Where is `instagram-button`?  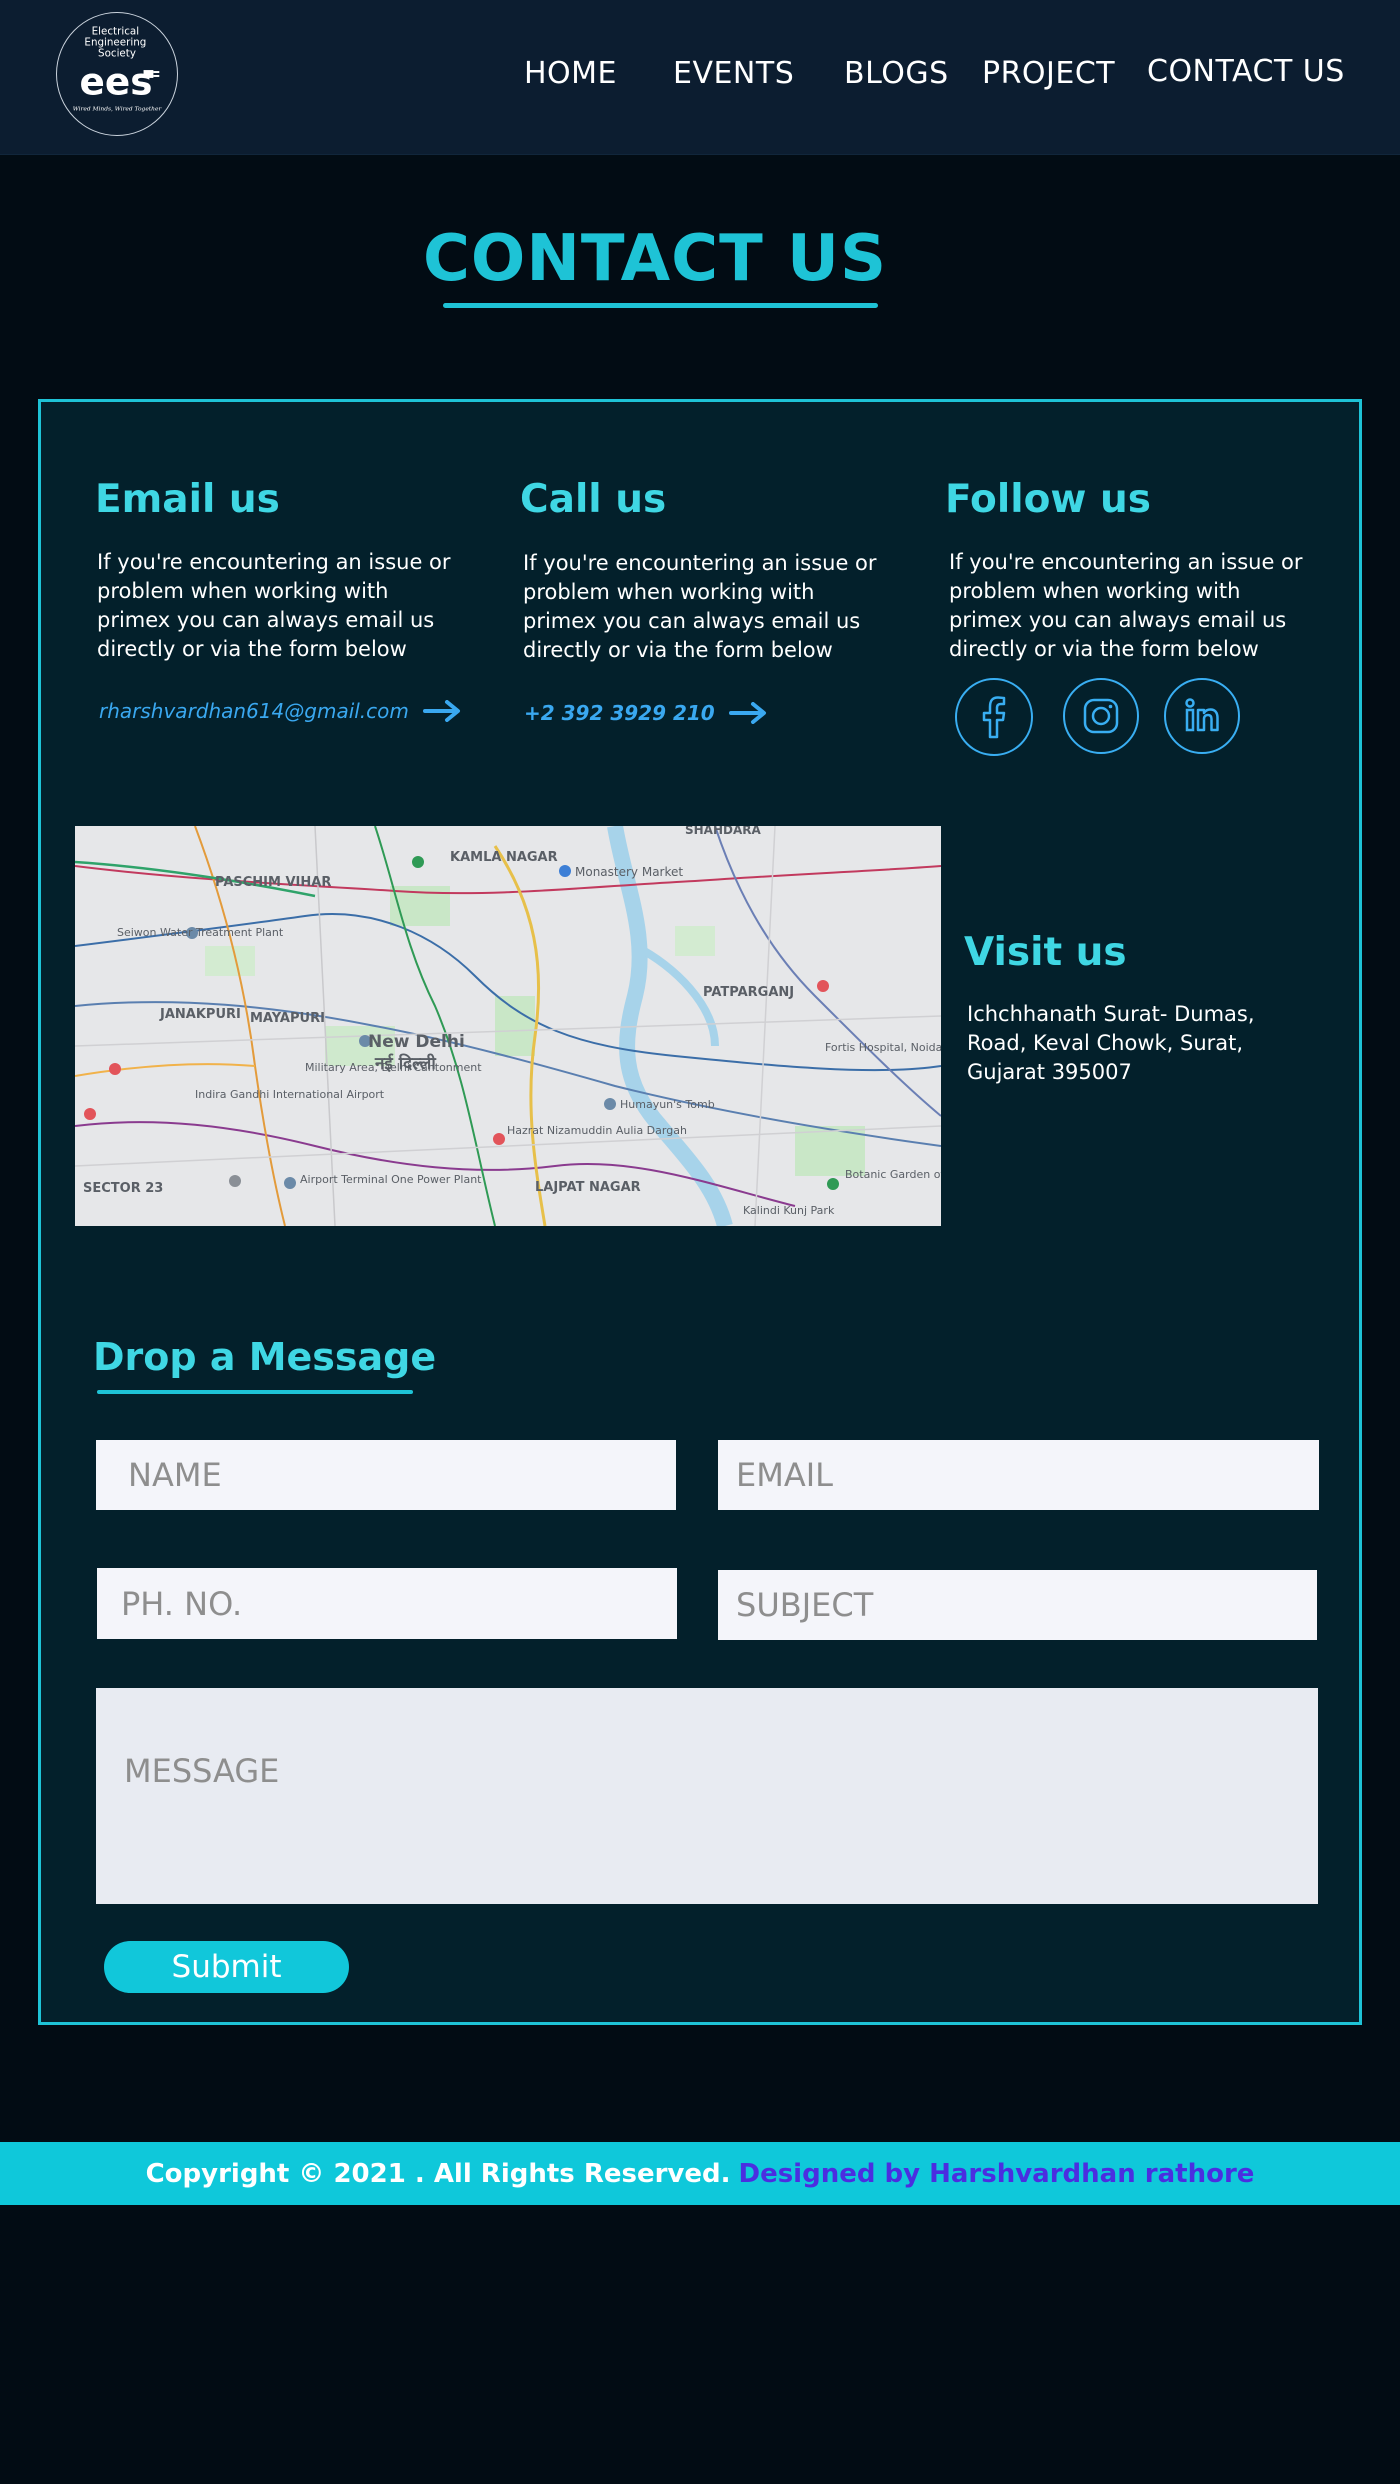 instagram-button is located at coordinates (1101, 716).